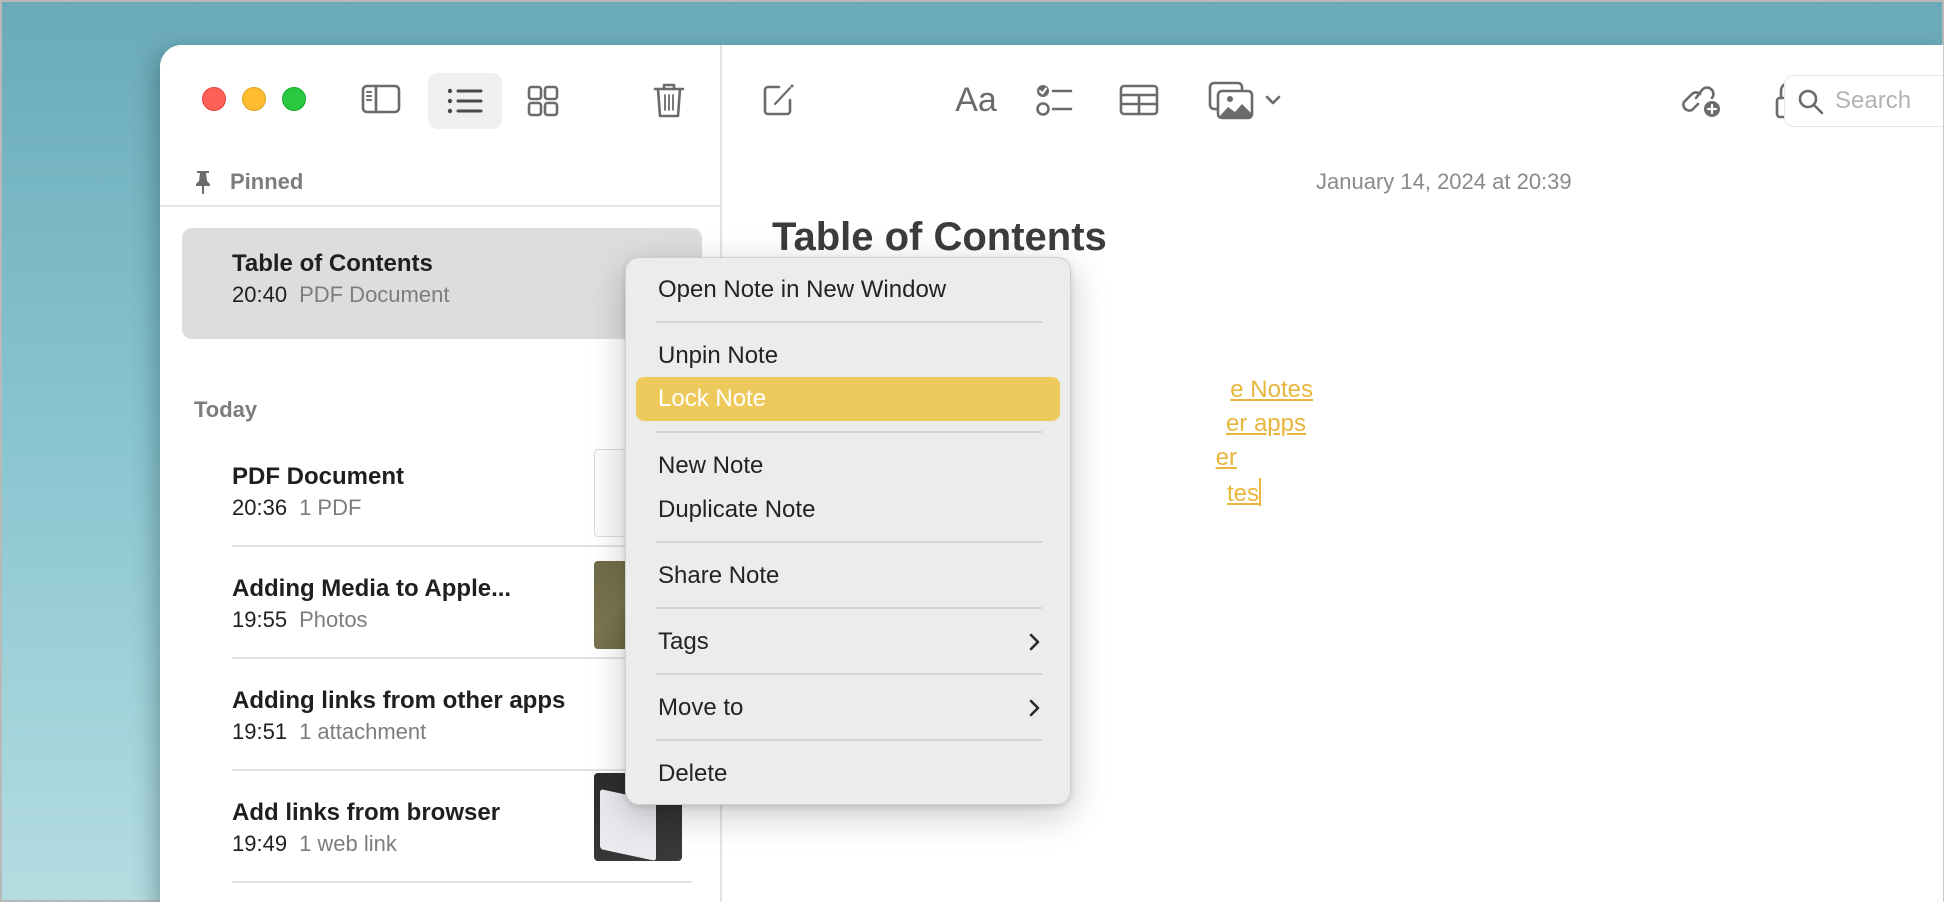 The width and height of the screenshot is (1944, 902). Describe the element at coordinates (976, 100) in the screenshot. I see `format-button: Aa` at that location.